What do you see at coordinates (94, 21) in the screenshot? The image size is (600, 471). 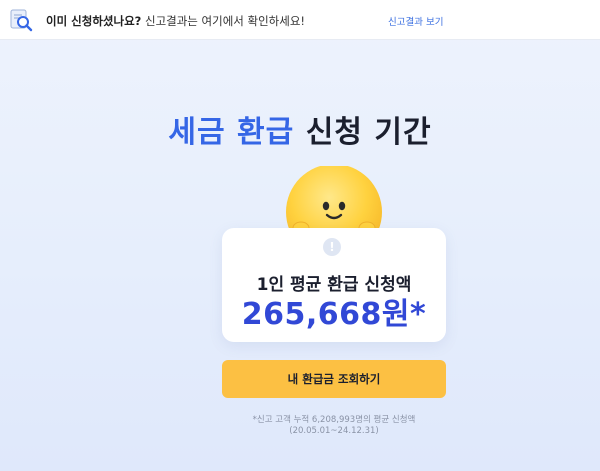 I see `notice-question: 이미 신청하셨나요?` at bounding box center [94, 21].